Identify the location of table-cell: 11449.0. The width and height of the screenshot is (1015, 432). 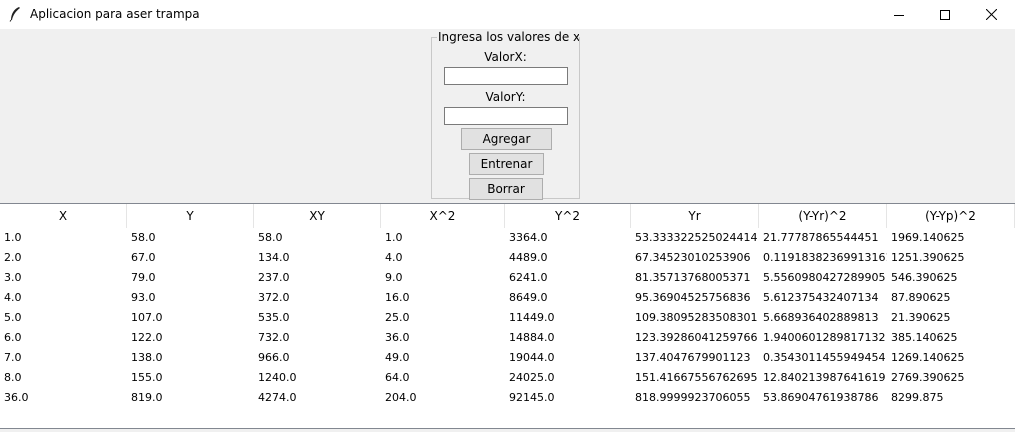
(532, 317).